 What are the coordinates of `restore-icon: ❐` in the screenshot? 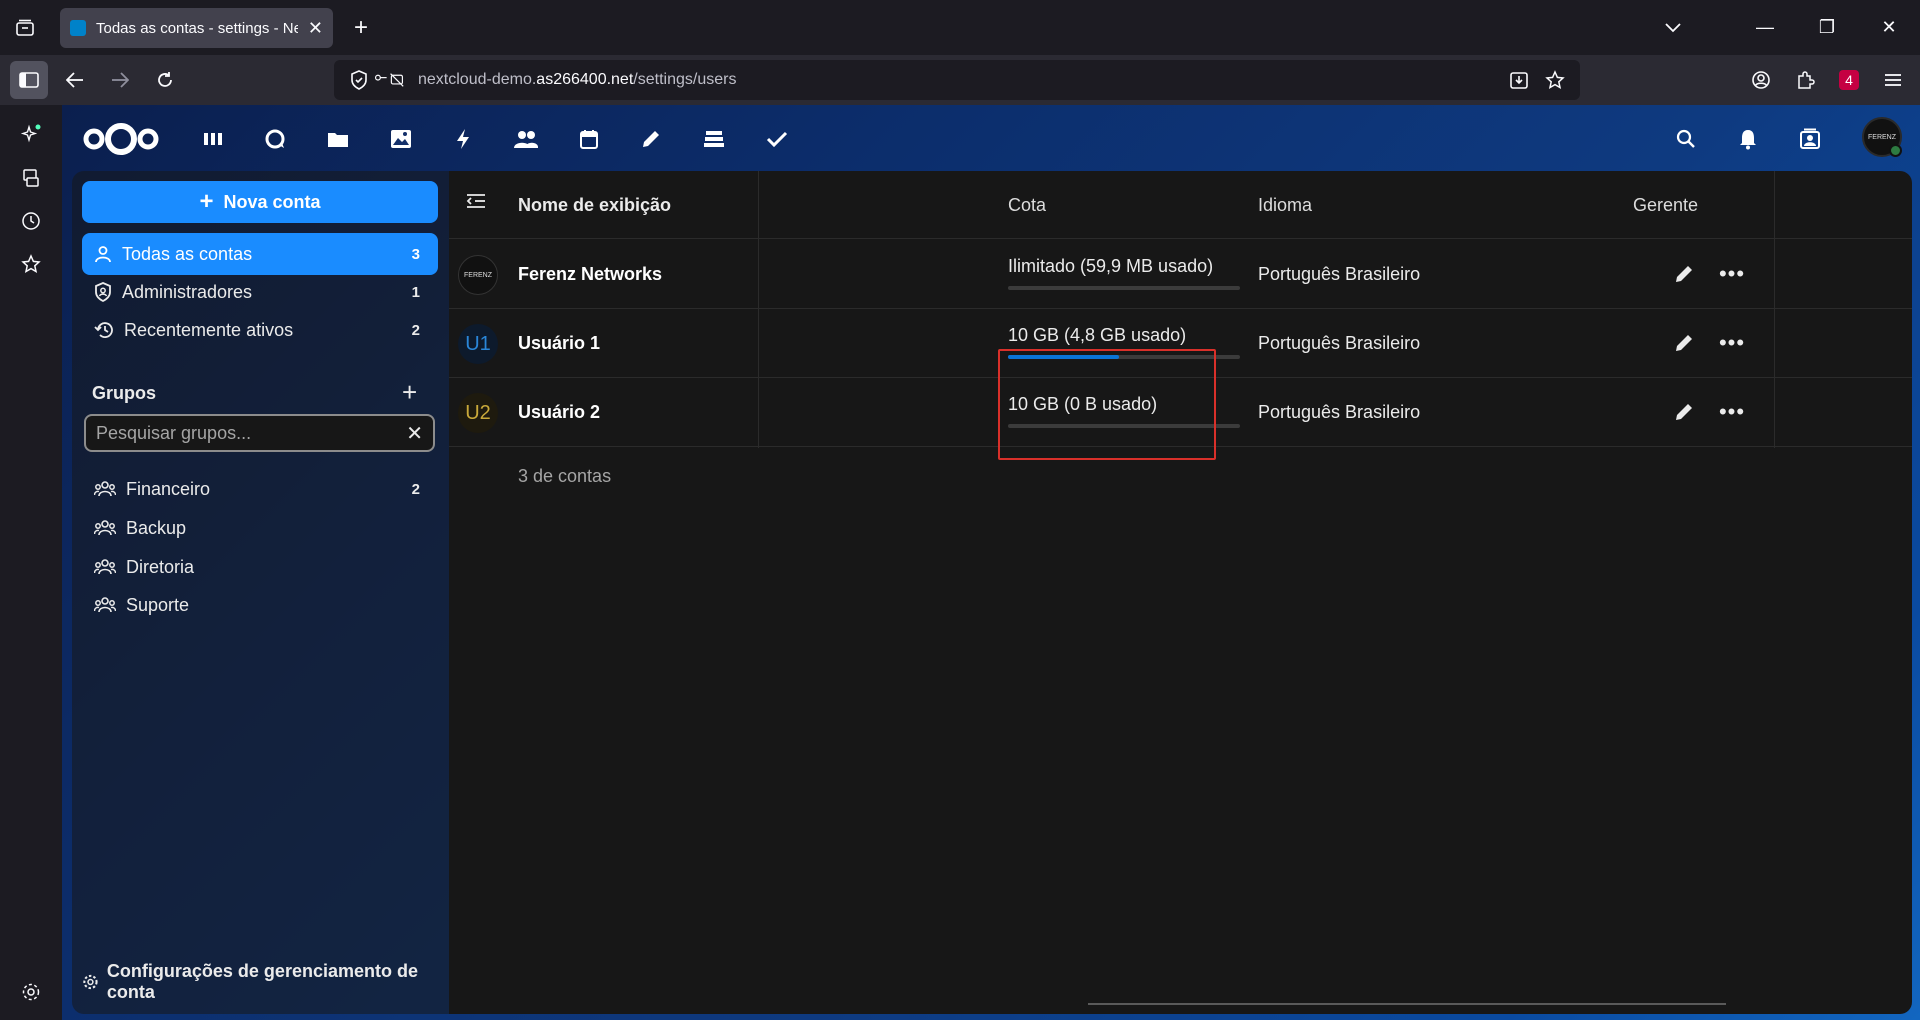 It's located at (1827, 27).